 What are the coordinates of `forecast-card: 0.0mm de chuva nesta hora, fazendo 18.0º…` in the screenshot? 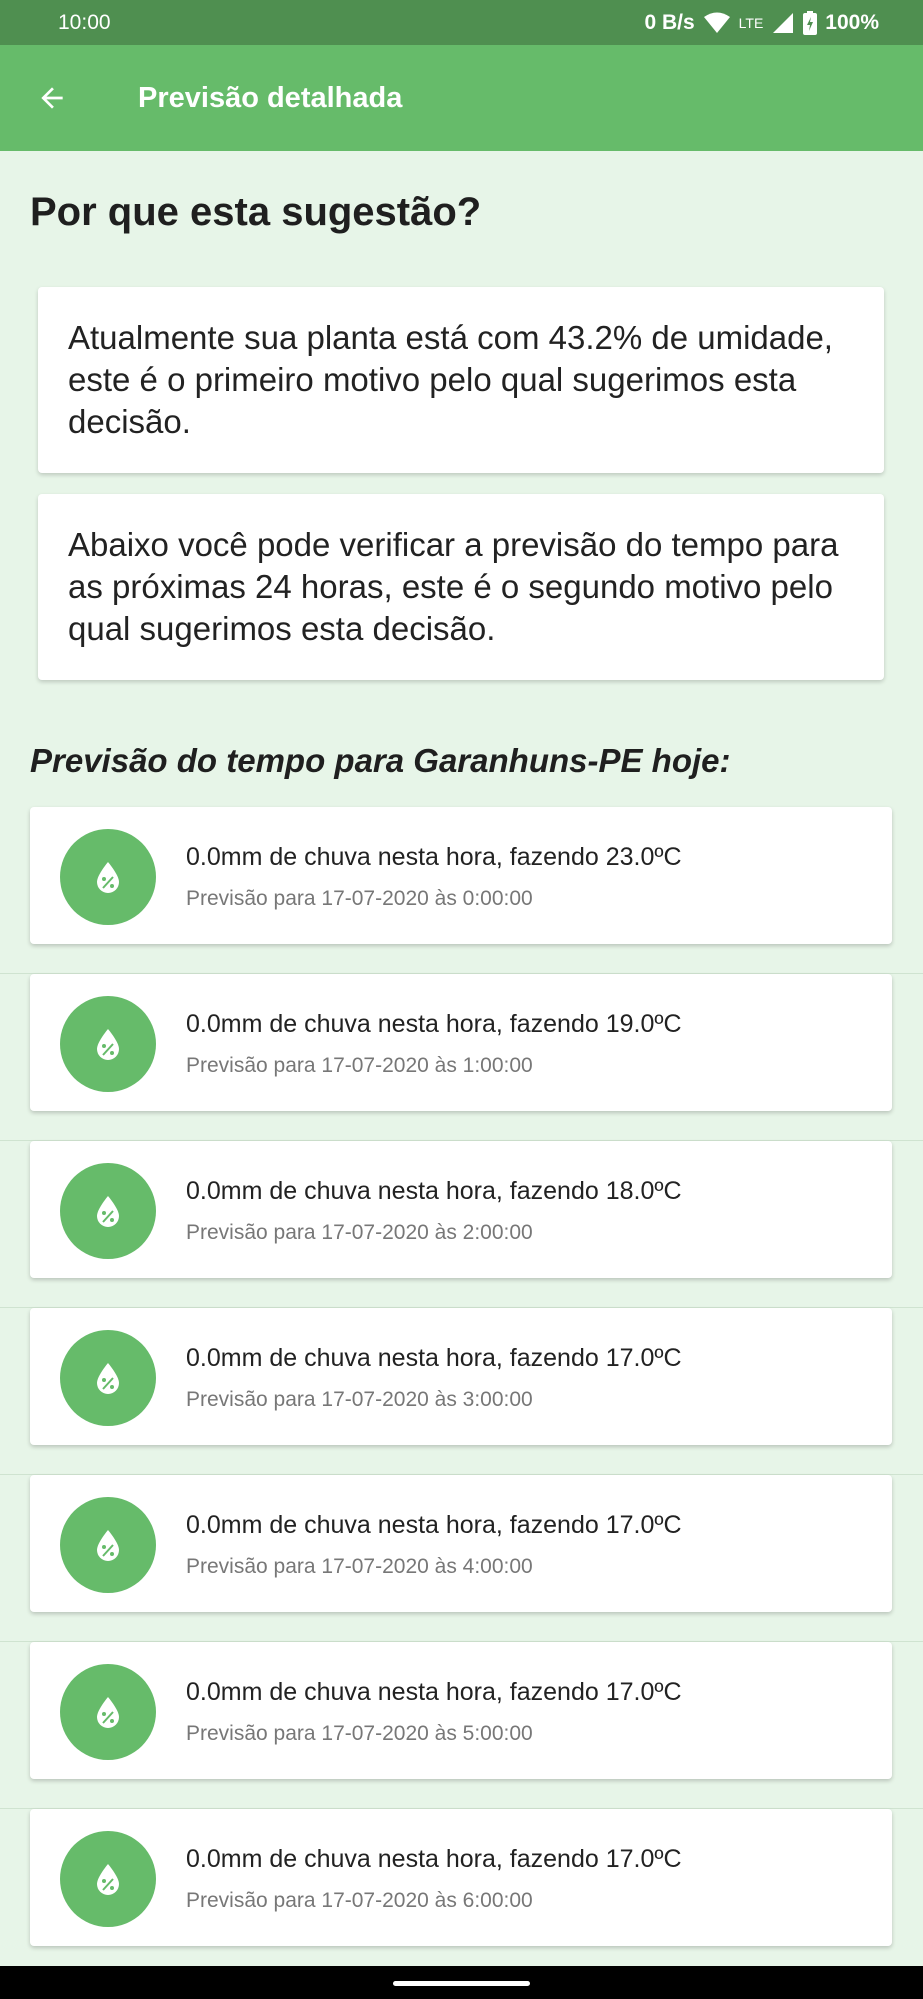 It's located at (461, 1209).